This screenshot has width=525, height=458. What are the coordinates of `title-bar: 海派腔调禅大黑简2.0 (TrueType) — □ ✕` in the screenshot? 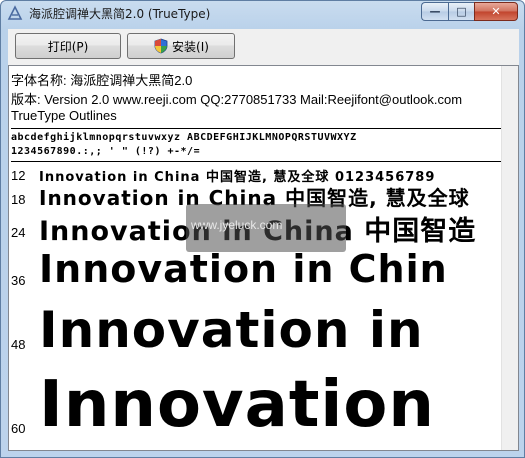 It's located at (262, 14).